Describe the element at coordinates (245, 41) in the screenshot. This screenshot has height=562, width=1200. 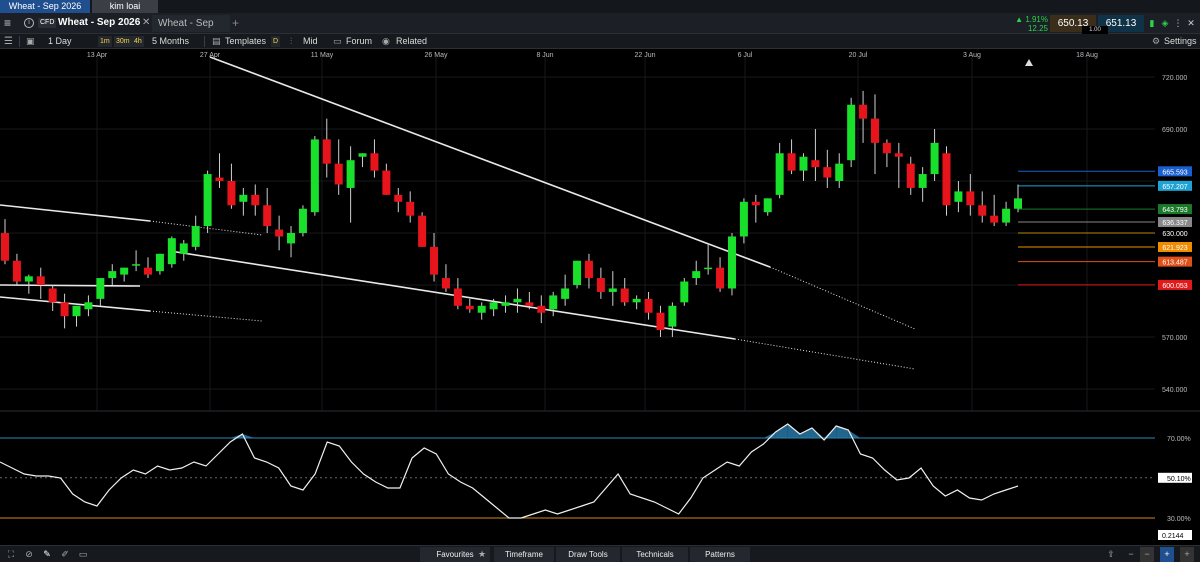
I see `templates-button: Templates` at that location.